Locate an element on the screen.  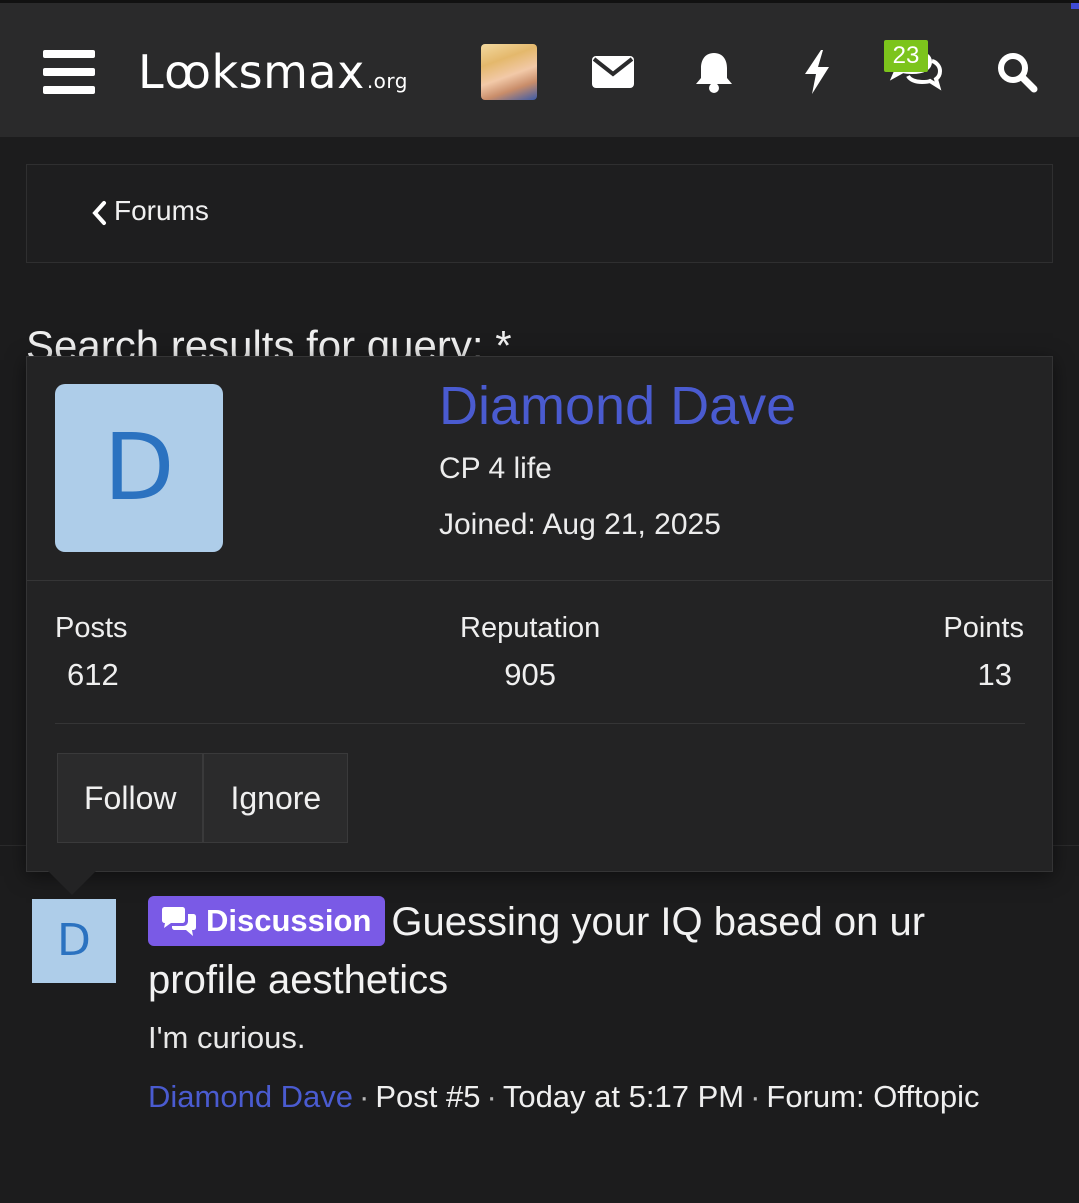
member-actions: Follow Ignore is located at coordinates (203, 798).